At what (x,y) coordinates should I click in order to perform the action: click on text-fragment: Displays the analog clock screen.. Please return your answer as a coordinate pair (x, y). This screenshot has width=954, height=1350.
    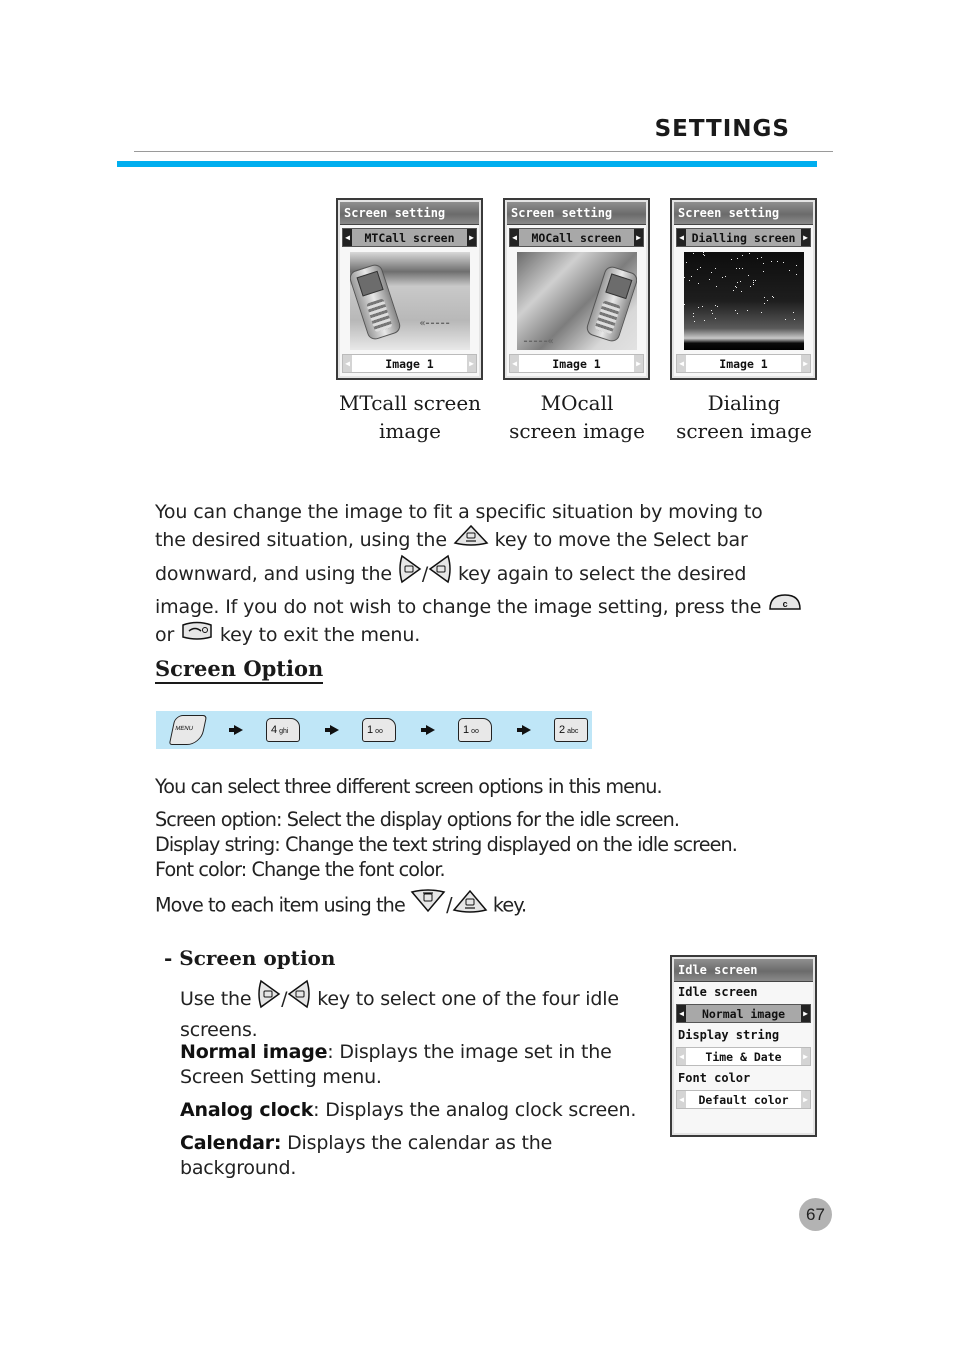
    Looking at the image, I should click on (478, 1110).